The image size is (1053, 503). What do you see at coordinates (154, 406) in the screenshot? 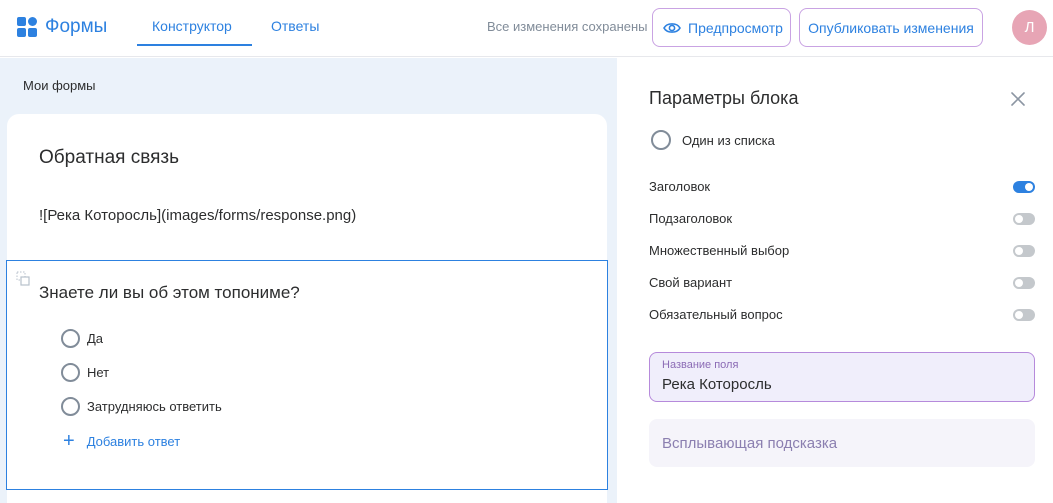
I see `answer-label: Затрудняюсь ответить` at bounding box center [154, 406].